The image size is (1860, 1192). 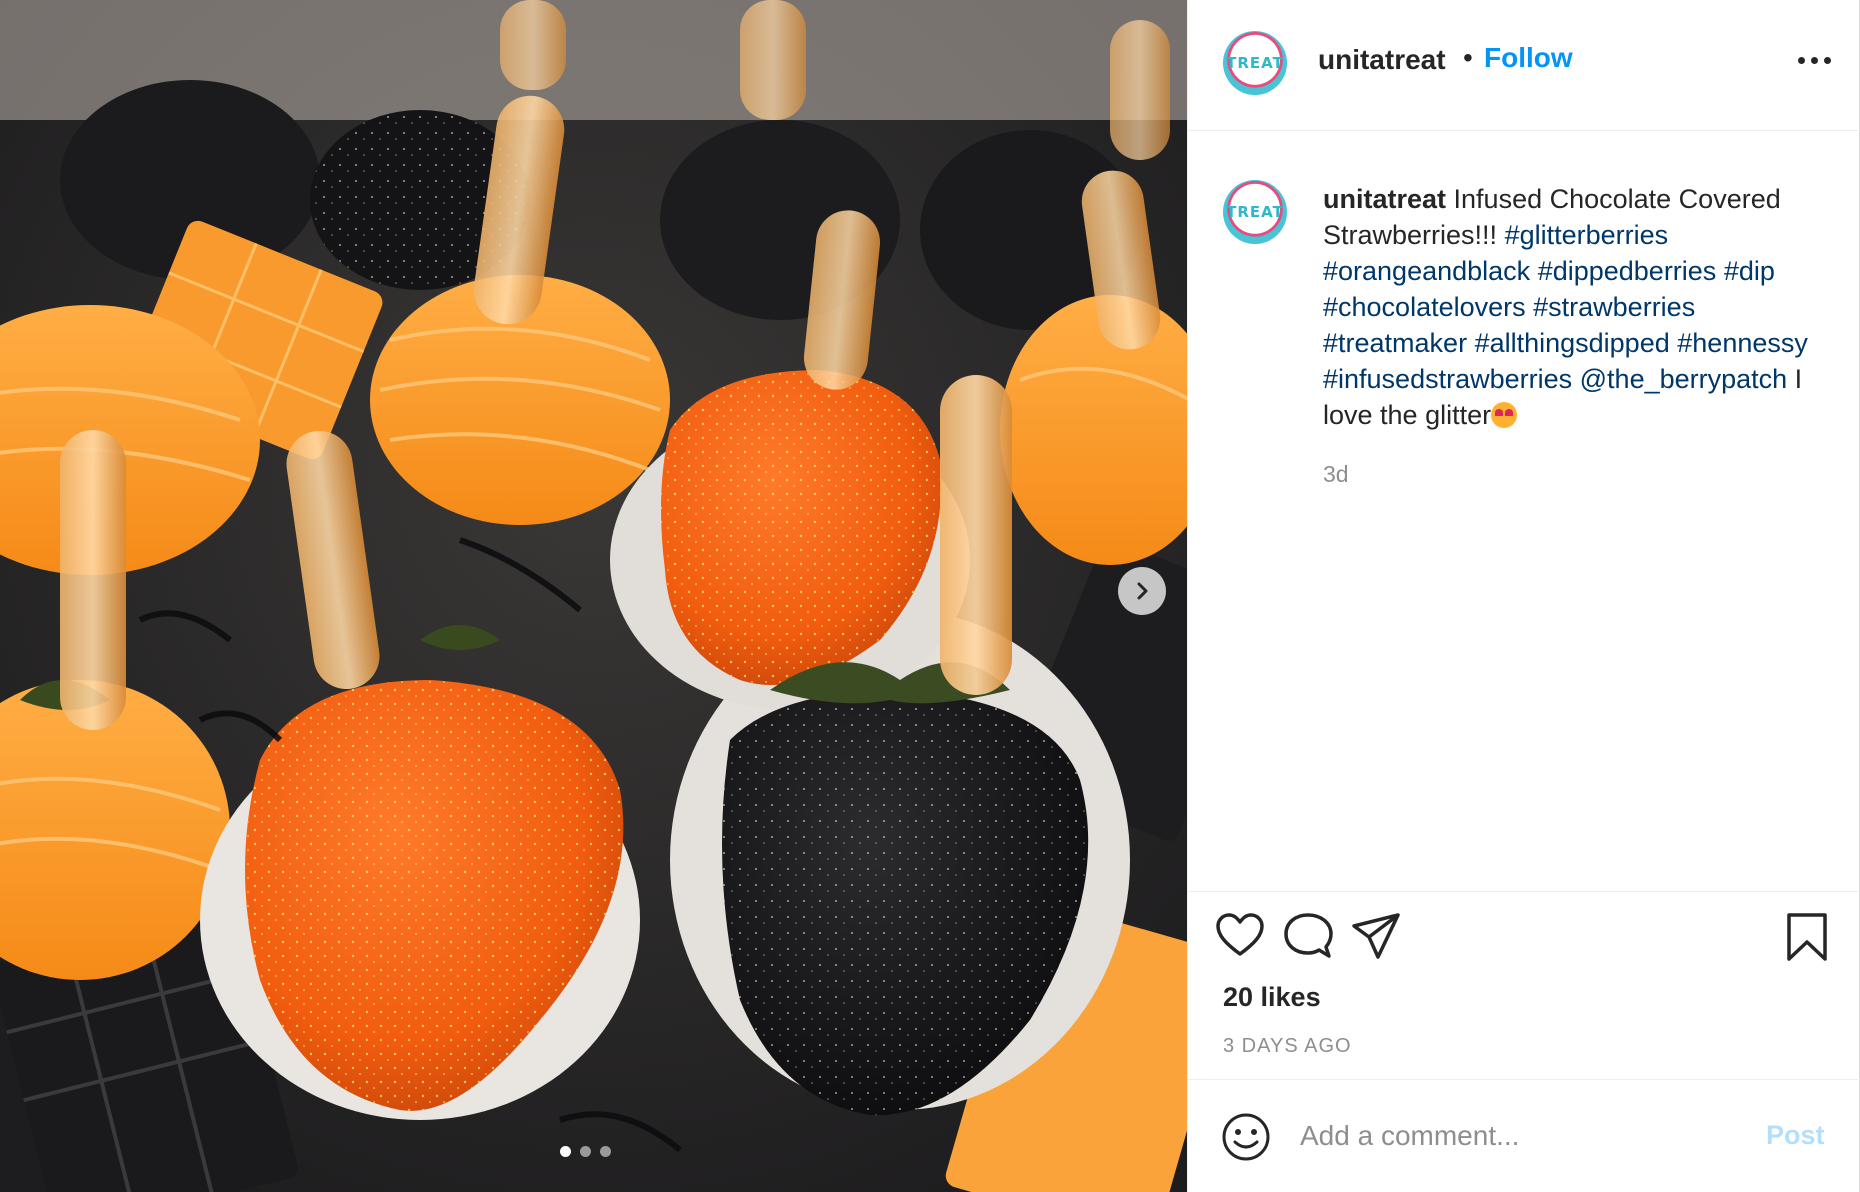 What do you see at coordinates (1272, 997) in the screenshot?
I see `likes-count: 20 likes` at bounding box center [1272, 997].